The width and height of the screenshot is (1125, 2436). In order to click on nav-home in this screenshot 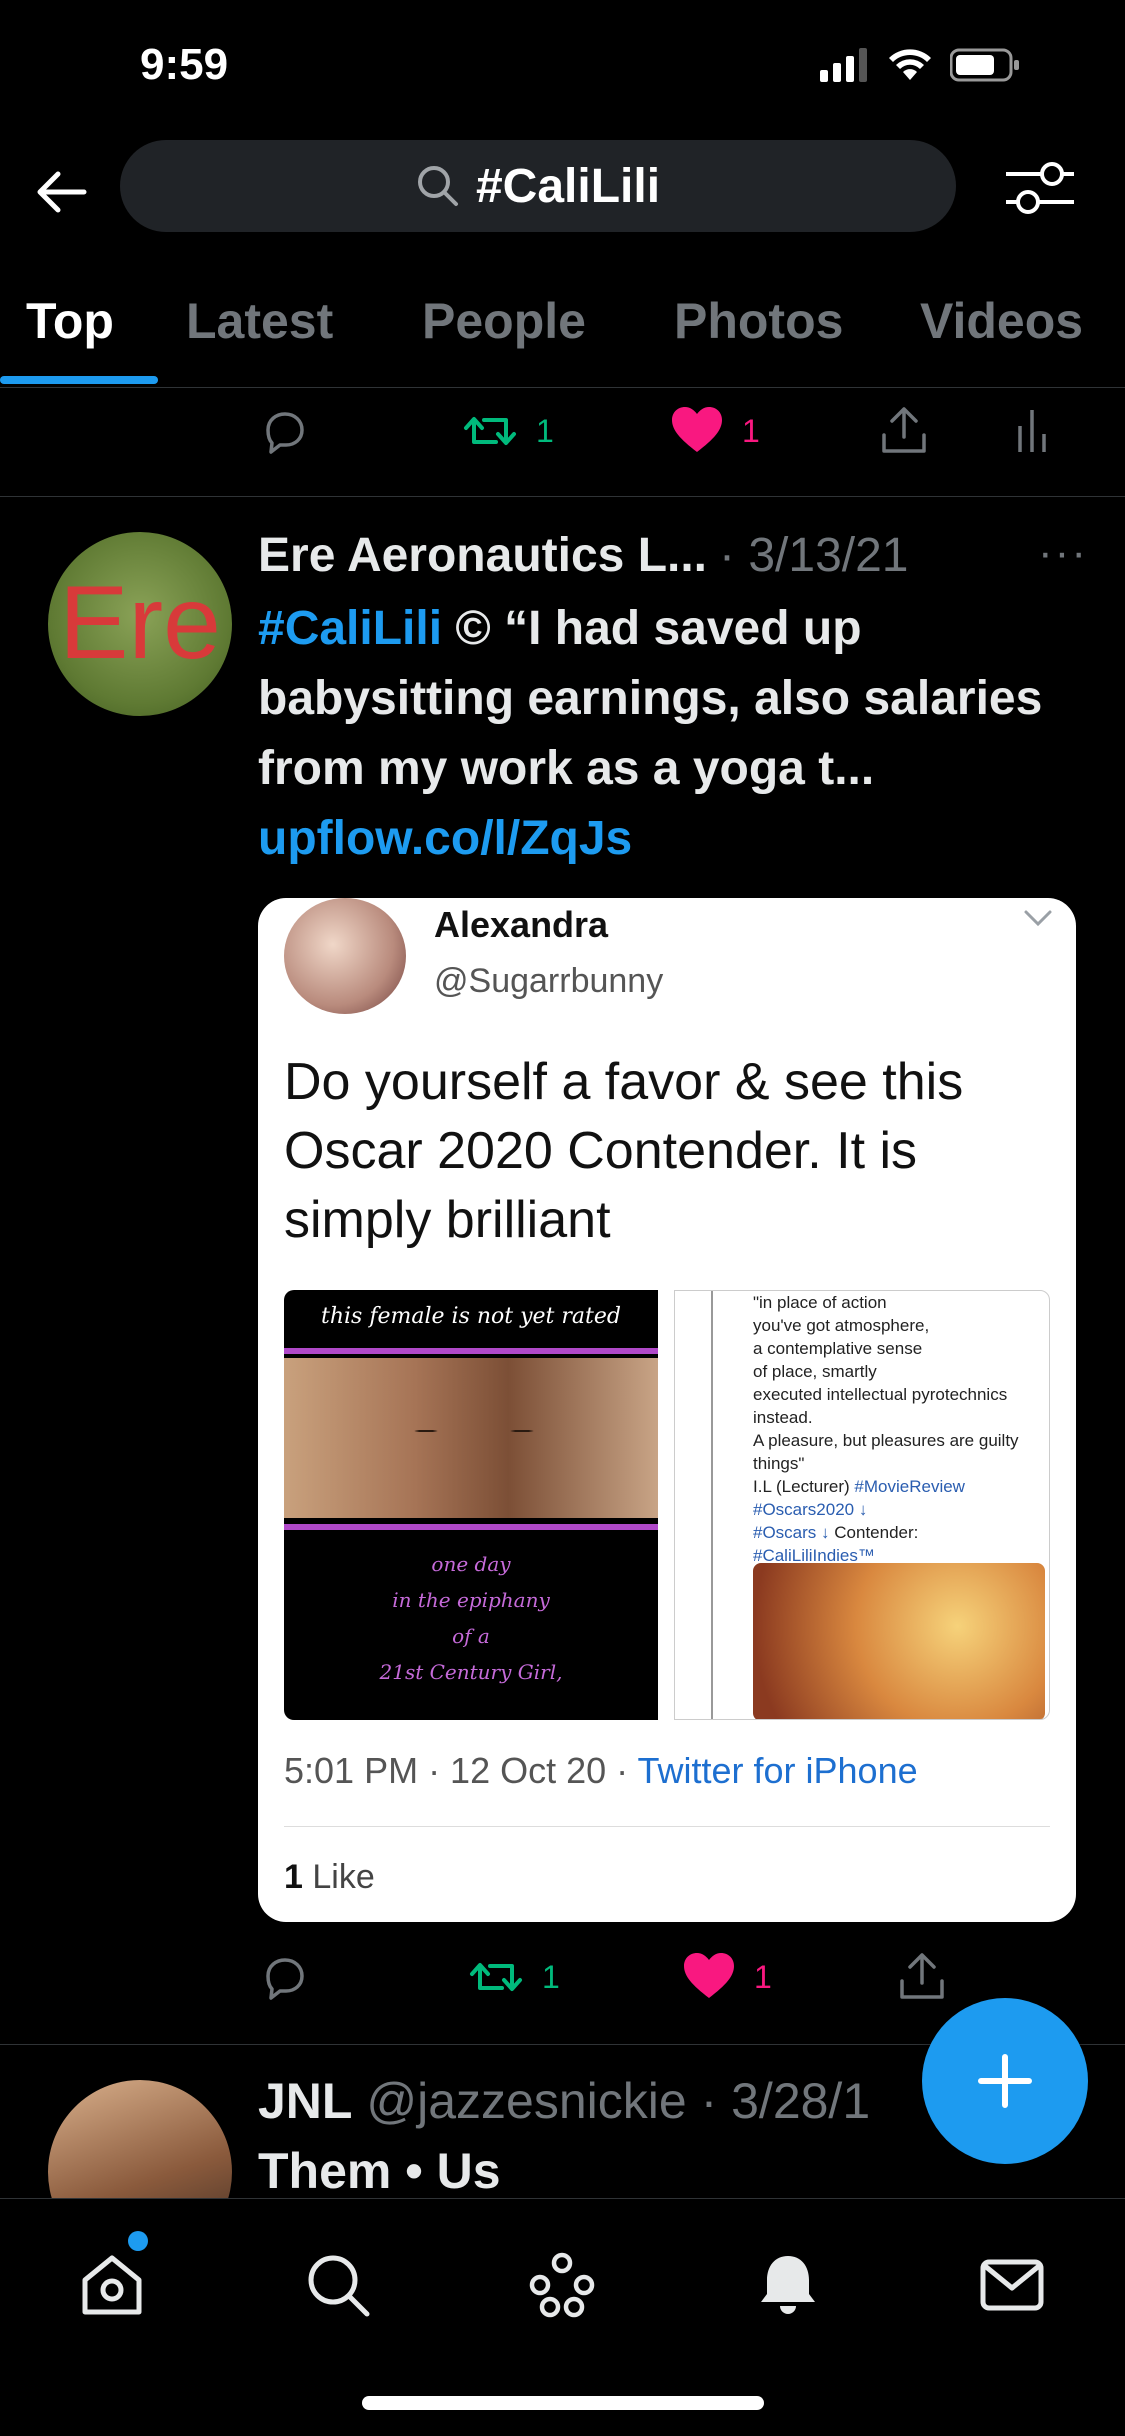, I will do `click(112, 2285)`.